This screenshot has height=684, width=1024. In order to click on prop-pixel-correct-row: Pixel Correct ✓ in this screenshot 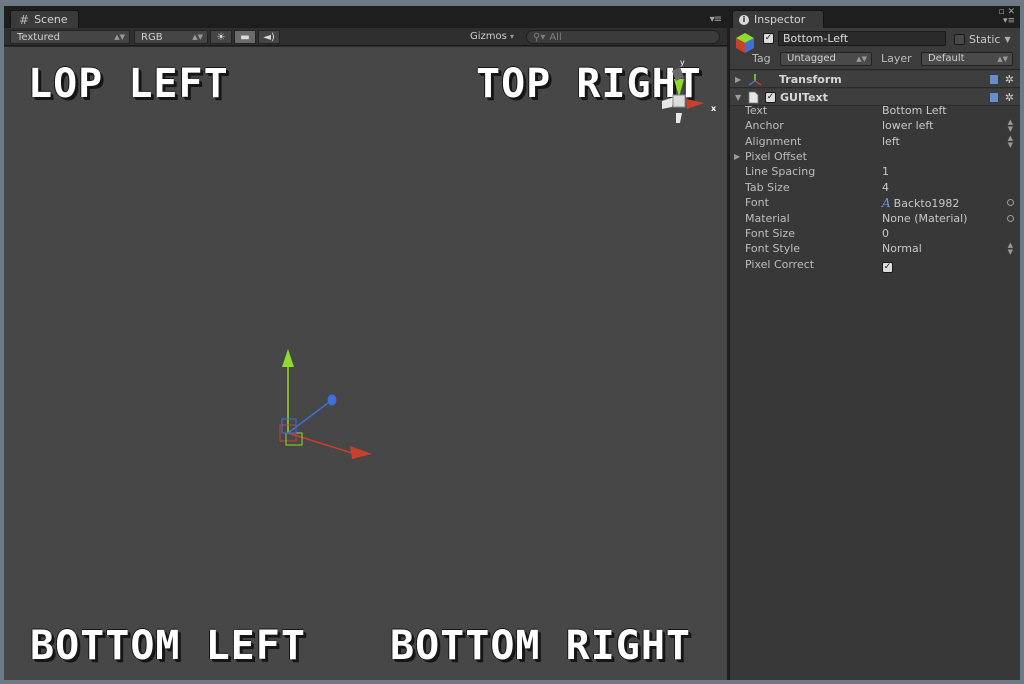, I will do `click(875, 265)`.